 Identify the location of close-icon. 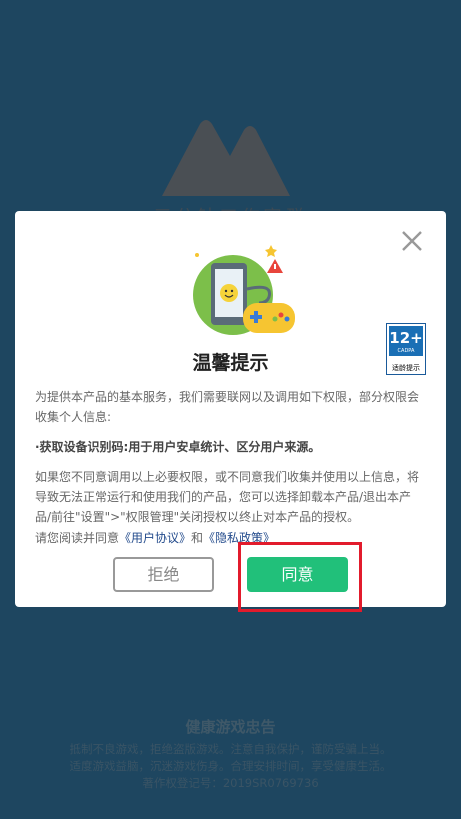
(412, 241).